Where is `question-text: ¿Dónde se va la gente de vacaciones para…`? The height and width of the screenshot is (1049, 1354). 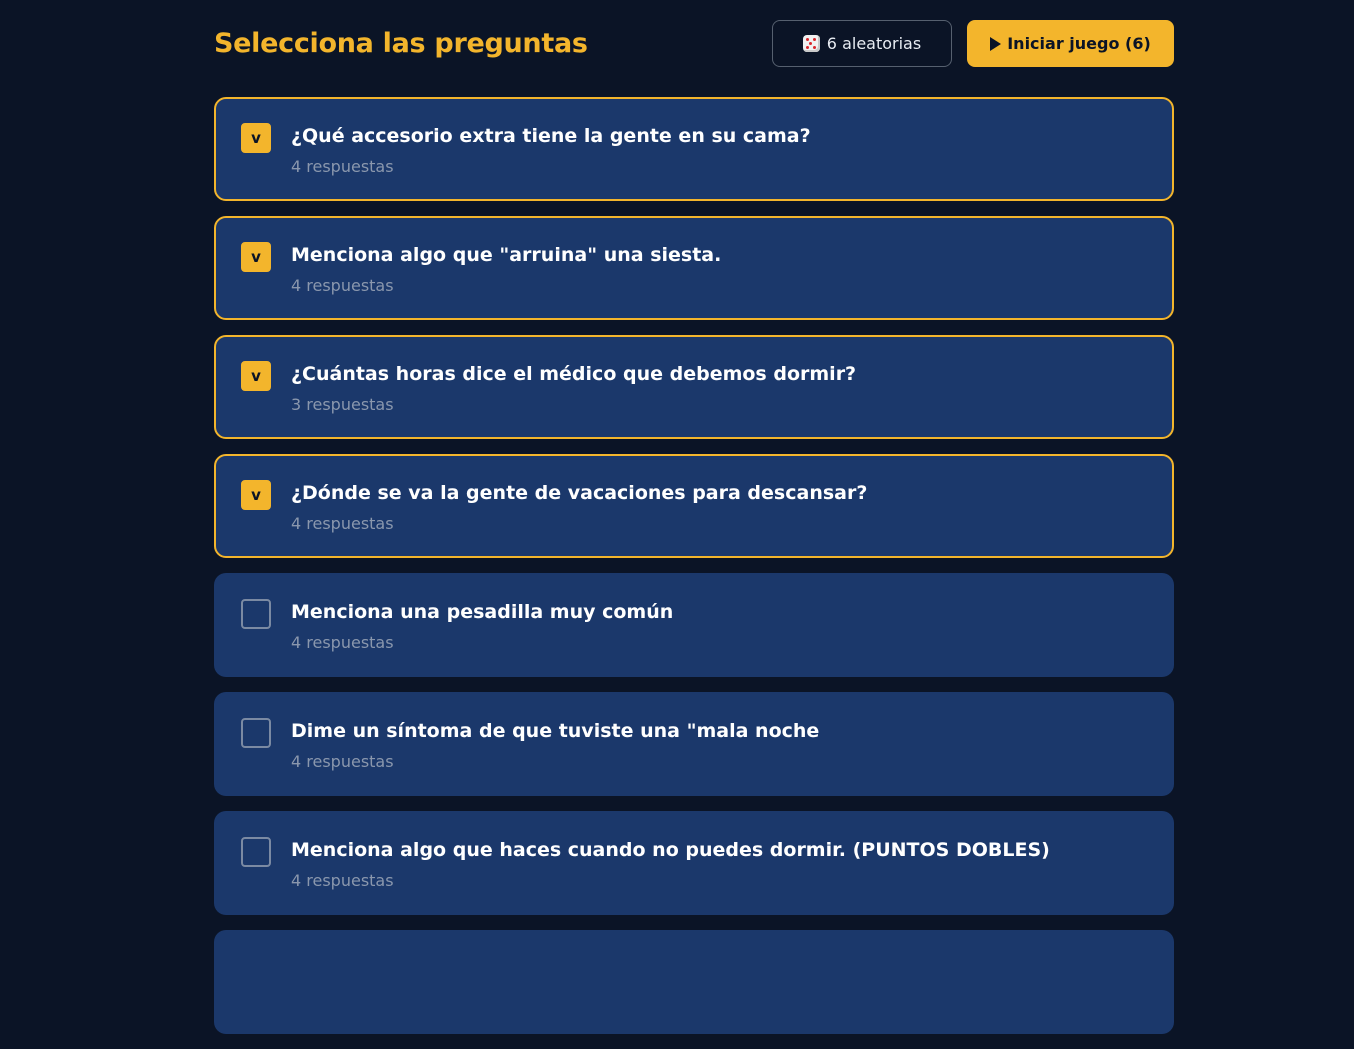
question-text: ¿Dónde se va la gente de vacaciones para… is located at coordinates (579, 493).